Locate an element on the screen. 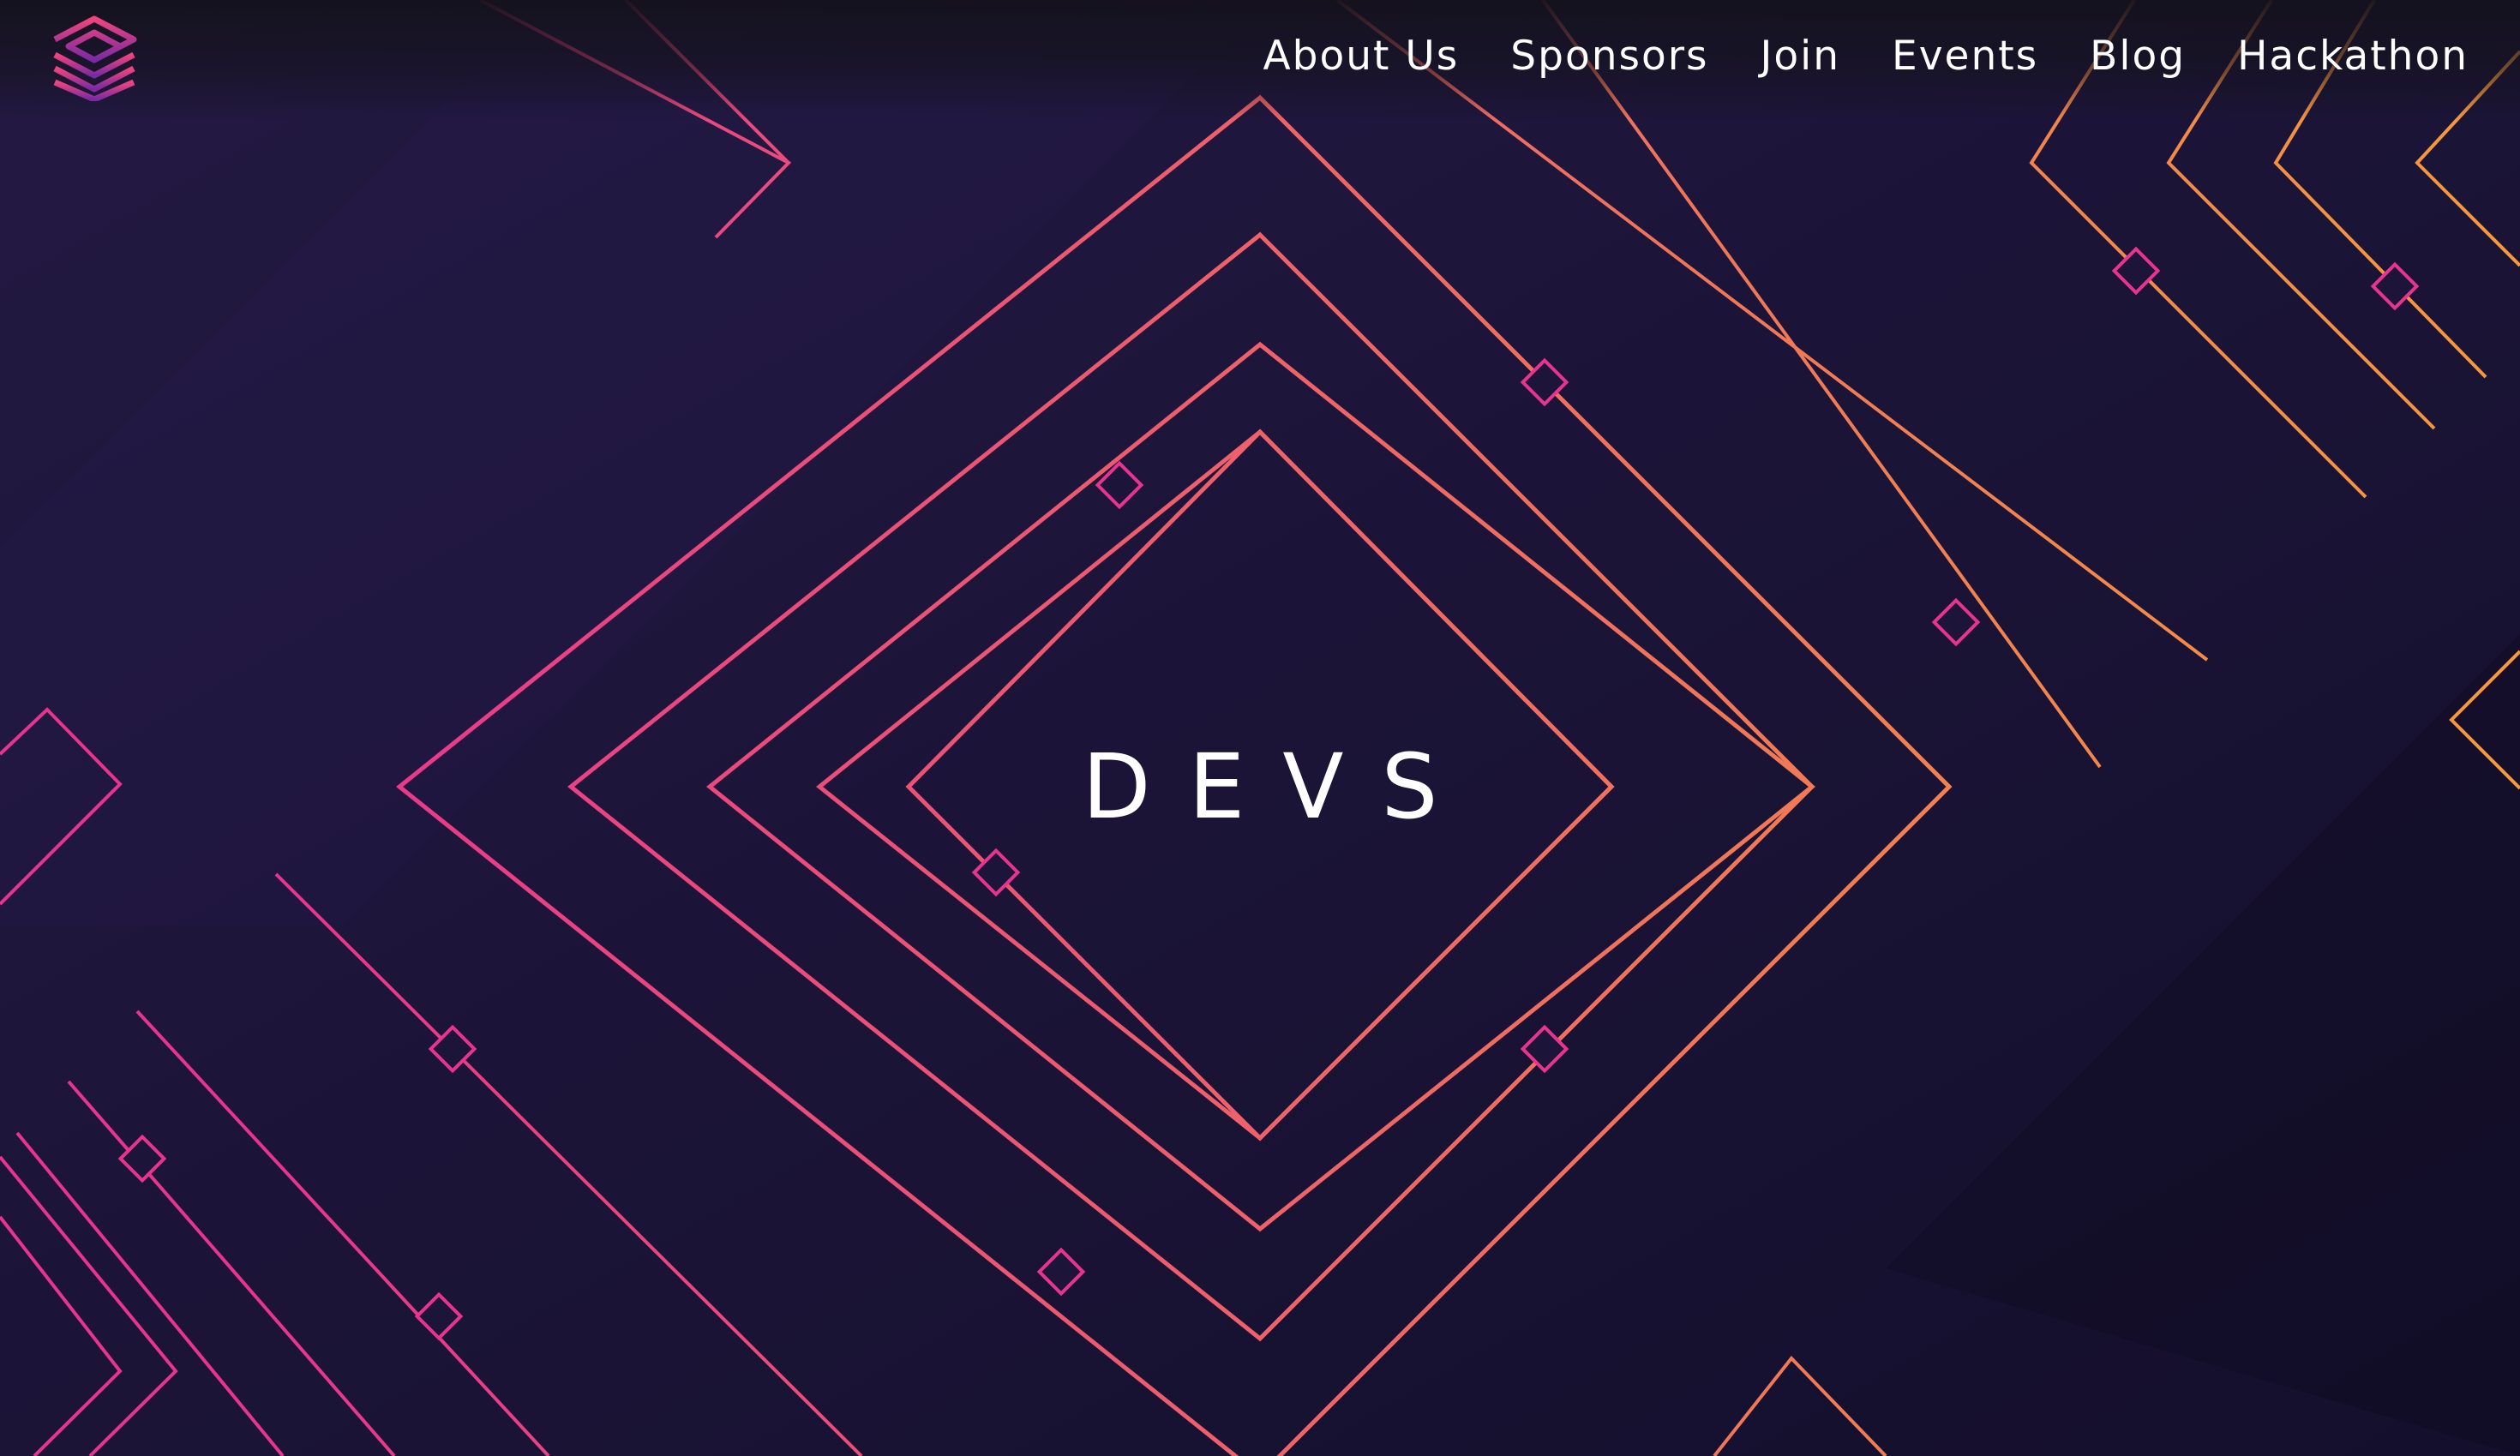  nav-item-sponsors: Sponsors is located at coordinates (1609, 56).